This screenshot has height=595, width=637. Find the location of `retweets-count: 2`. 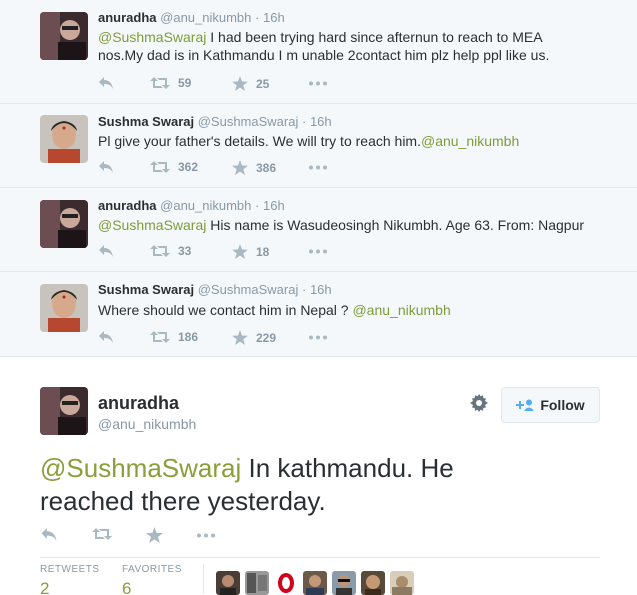

retweets-count: 2 is located at coordinates (45, 587).